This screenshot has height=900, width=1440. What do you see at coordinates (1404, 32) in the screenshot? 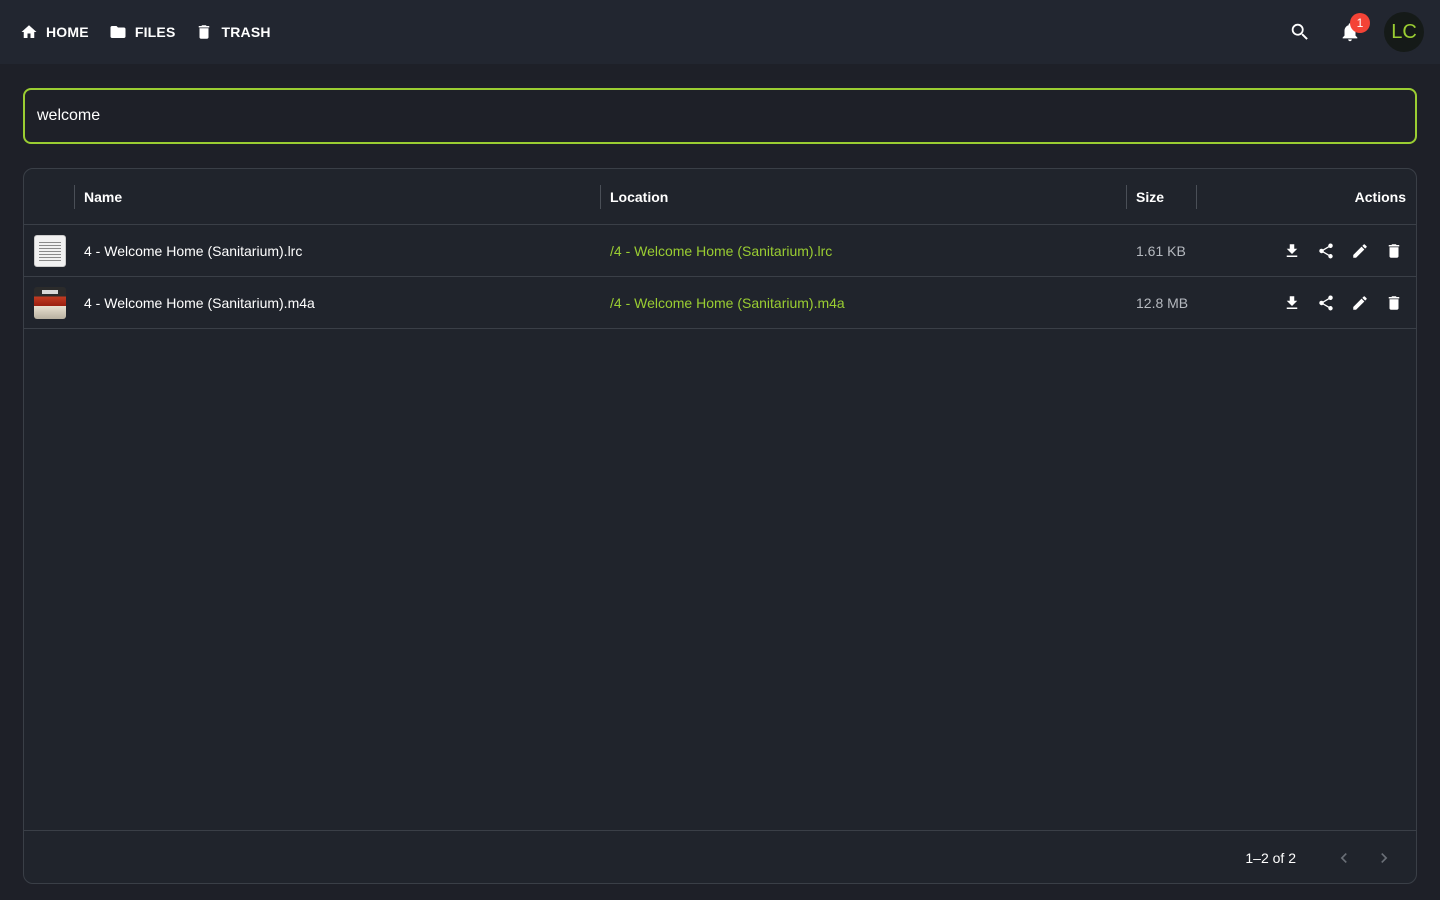
I see `avatar: LC` at bounding box center [1404, 32].